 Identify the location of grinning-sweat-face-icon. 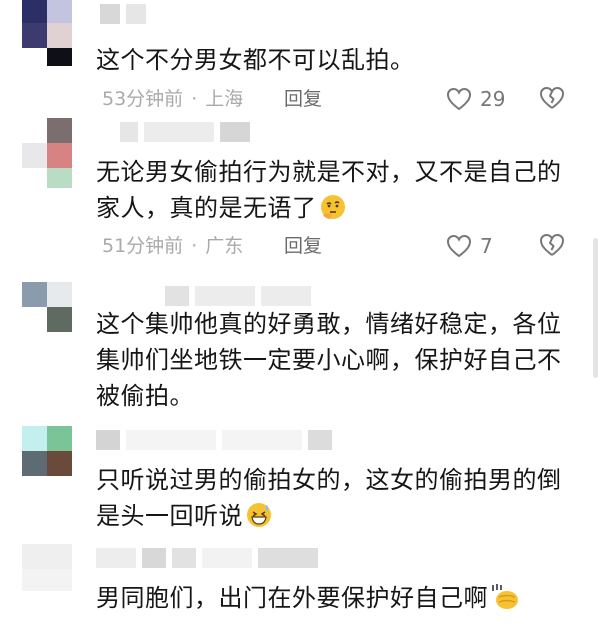
(259, 515).